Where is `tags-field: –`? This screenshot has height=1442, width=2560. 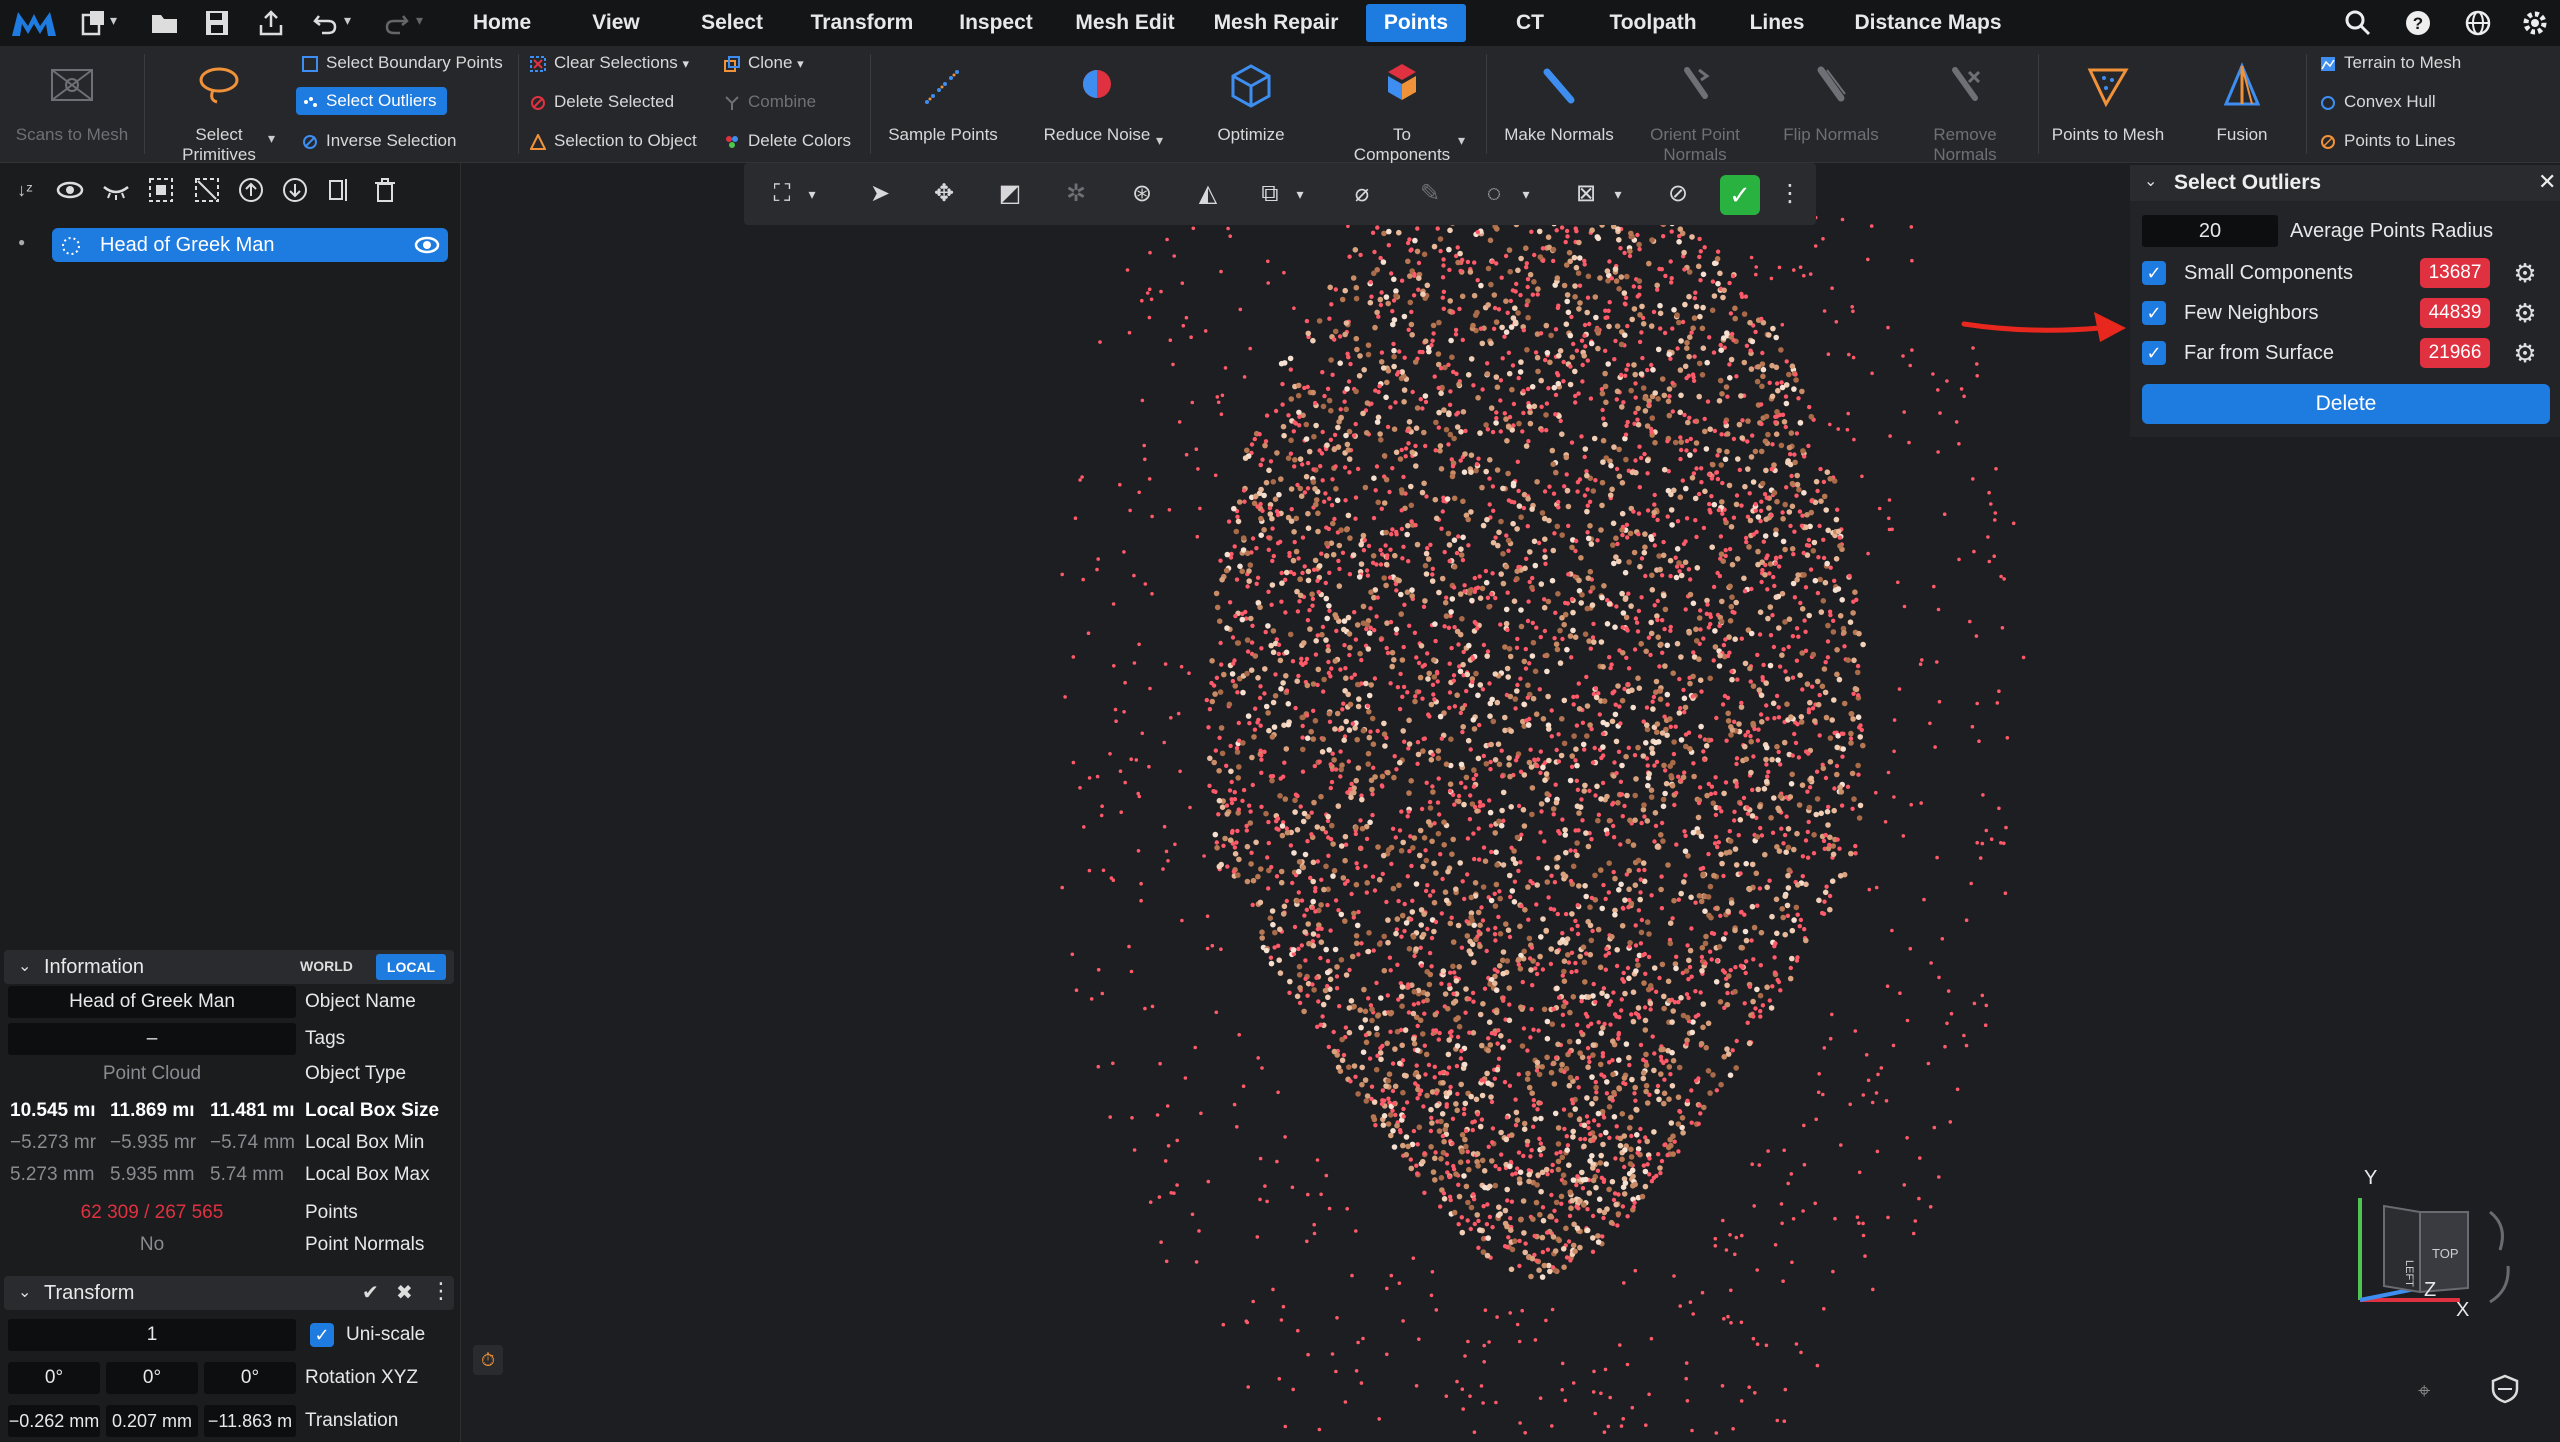 tags-field: – is located at coordinates (152, 1039).